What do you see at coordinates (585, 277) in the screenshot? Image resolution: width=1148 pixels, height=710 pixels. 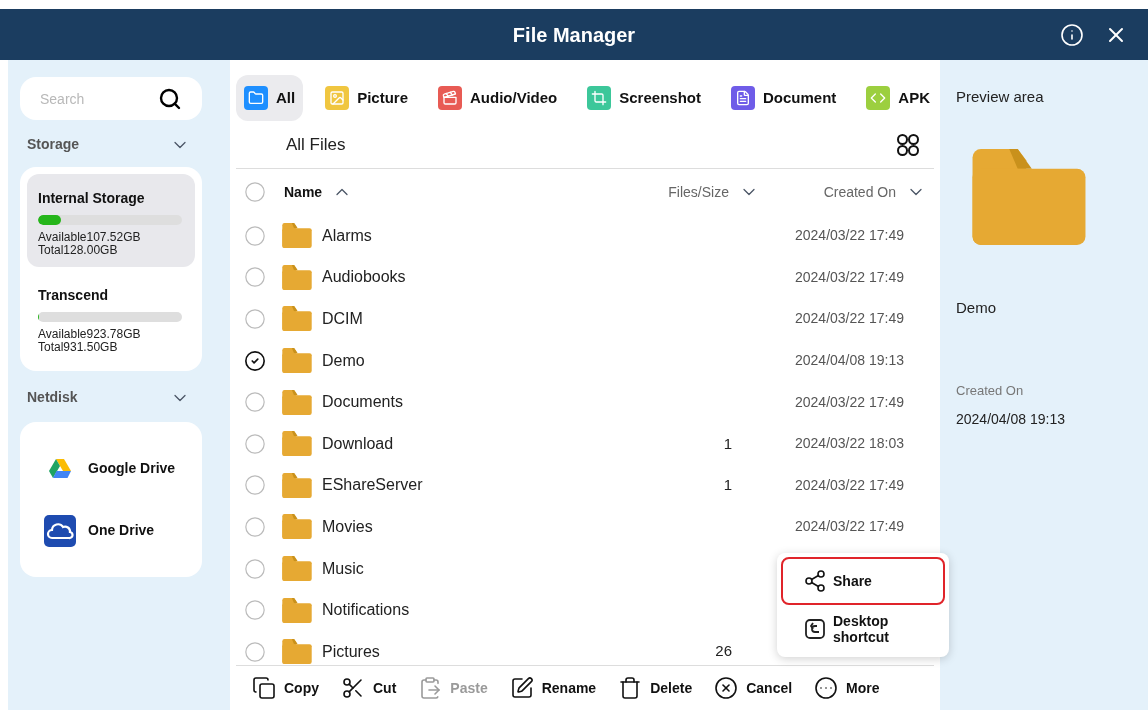 I see `file-row: Audiobooks 2024/03/22 17:49` at bounding box center [585, 277].